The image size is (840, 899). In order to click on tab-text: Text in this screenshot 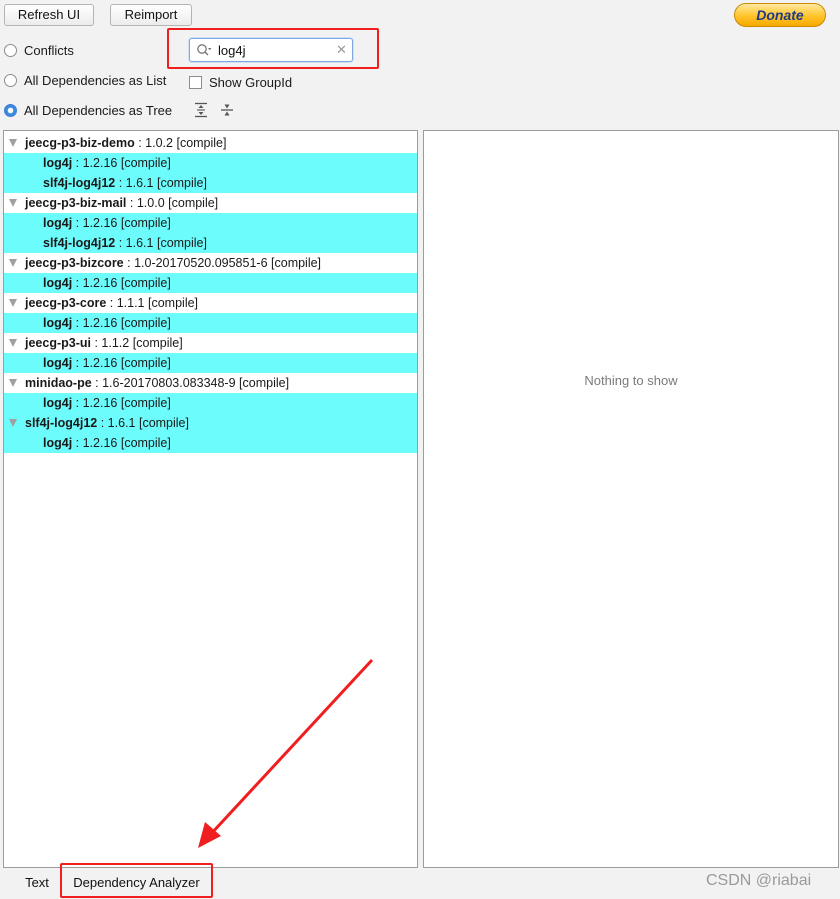, I will do `click(37, 883)`.